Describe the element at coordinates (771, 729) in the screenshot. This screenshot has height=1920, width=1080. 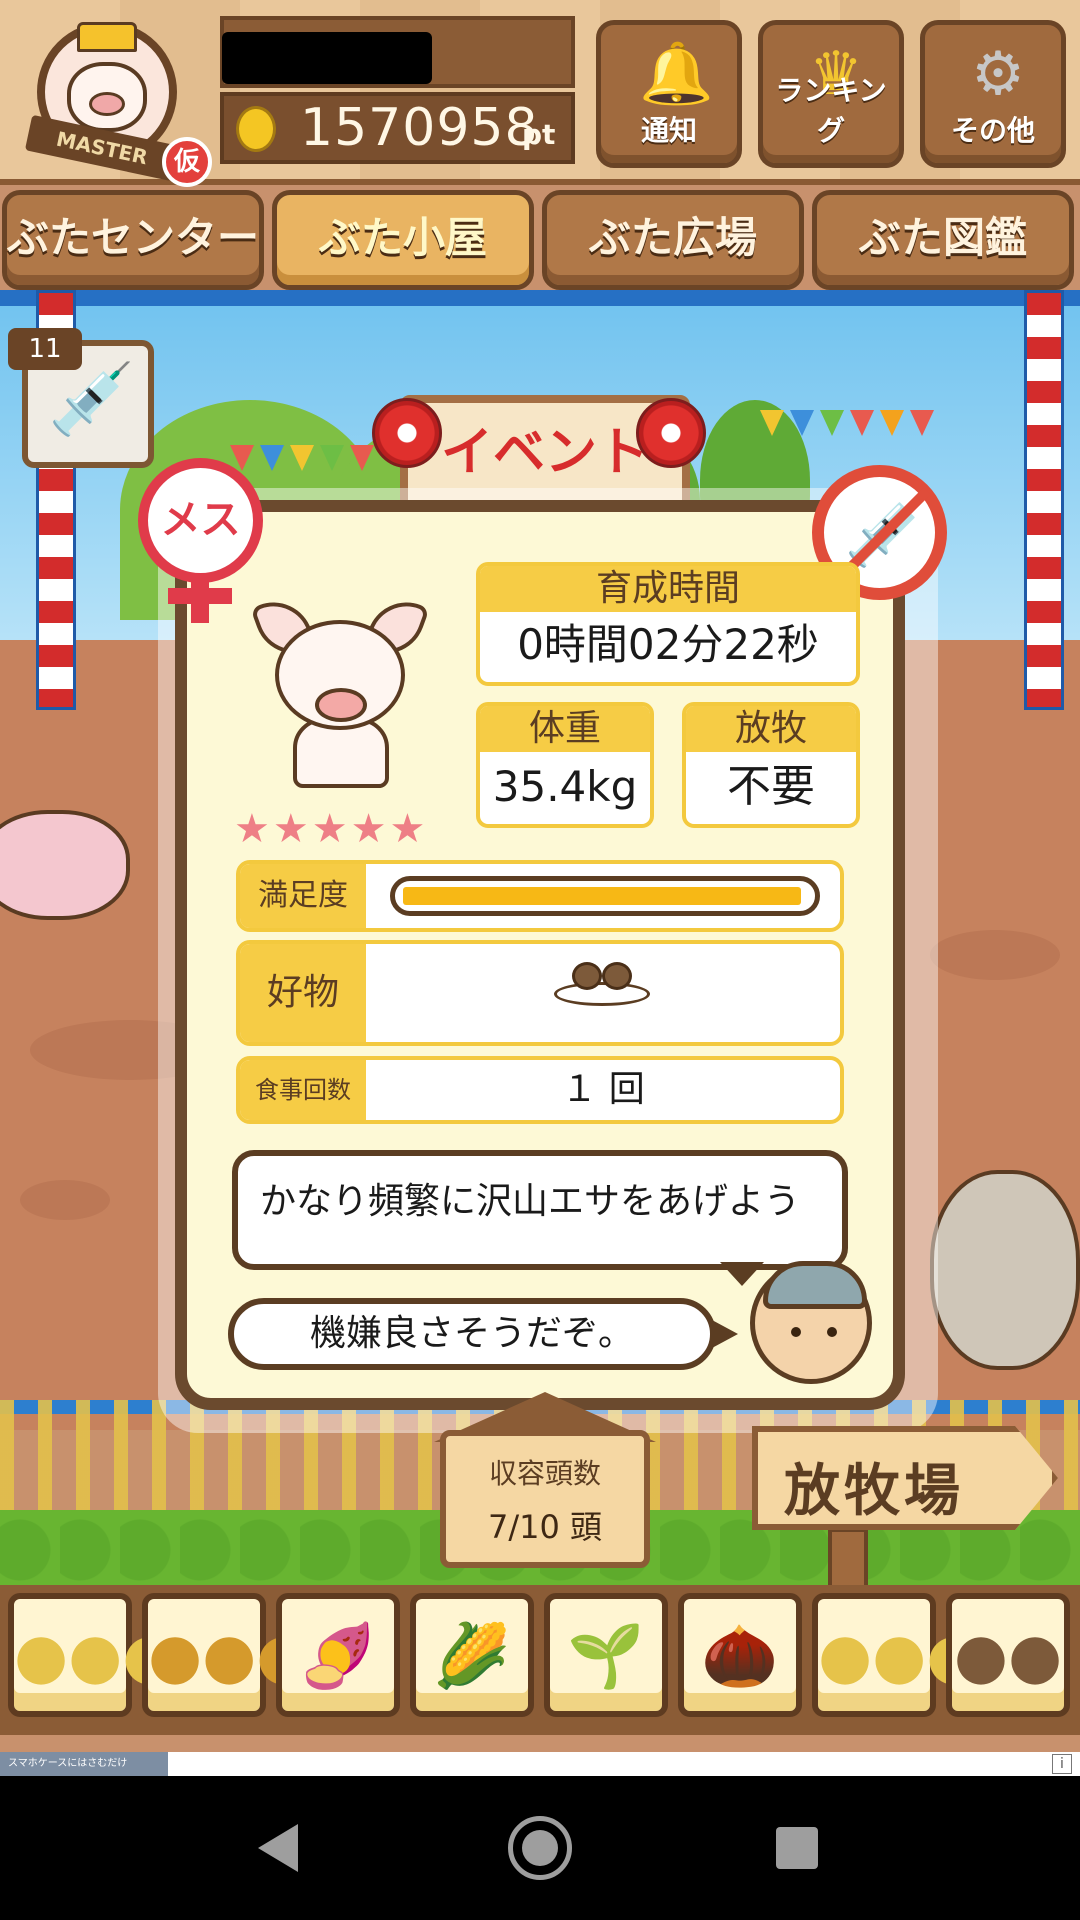
I see `grazing-label: 放牧` at that location.